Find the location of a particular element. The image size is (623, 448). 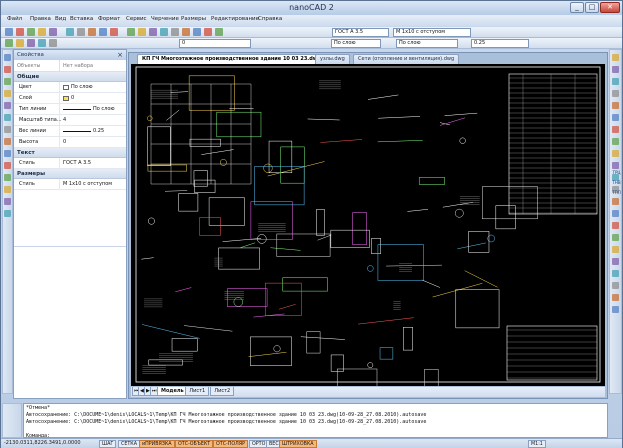

property-value: 4 is located at coordinates (93, 120).